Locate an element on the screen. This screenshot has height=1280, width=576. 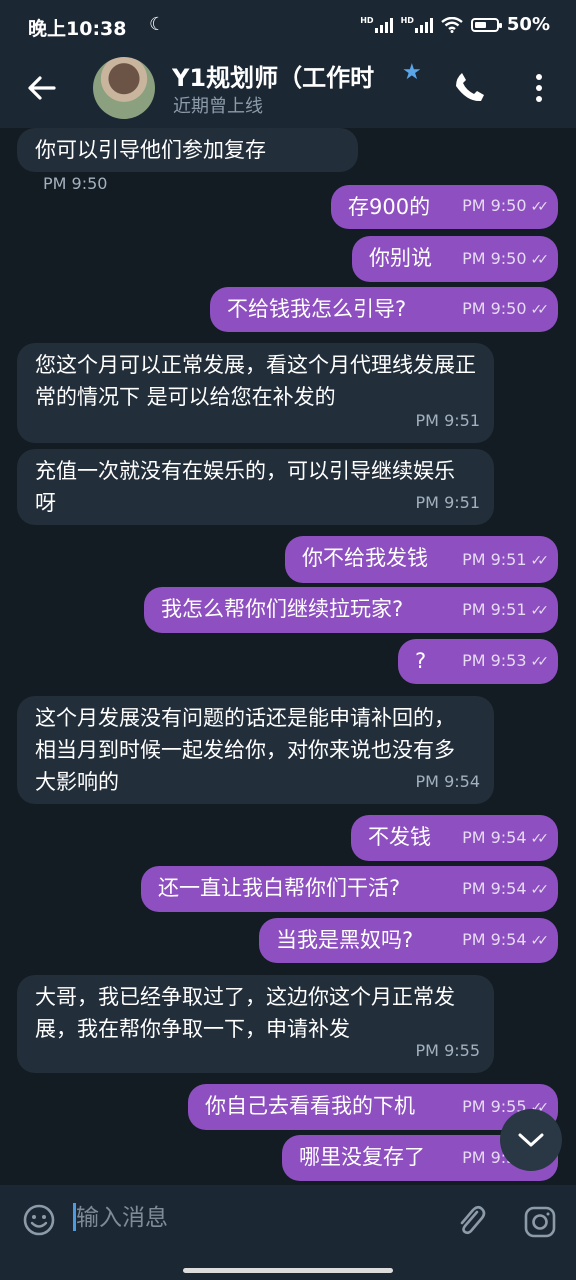
battery-label: 50% is located at coordinates (528, 24).